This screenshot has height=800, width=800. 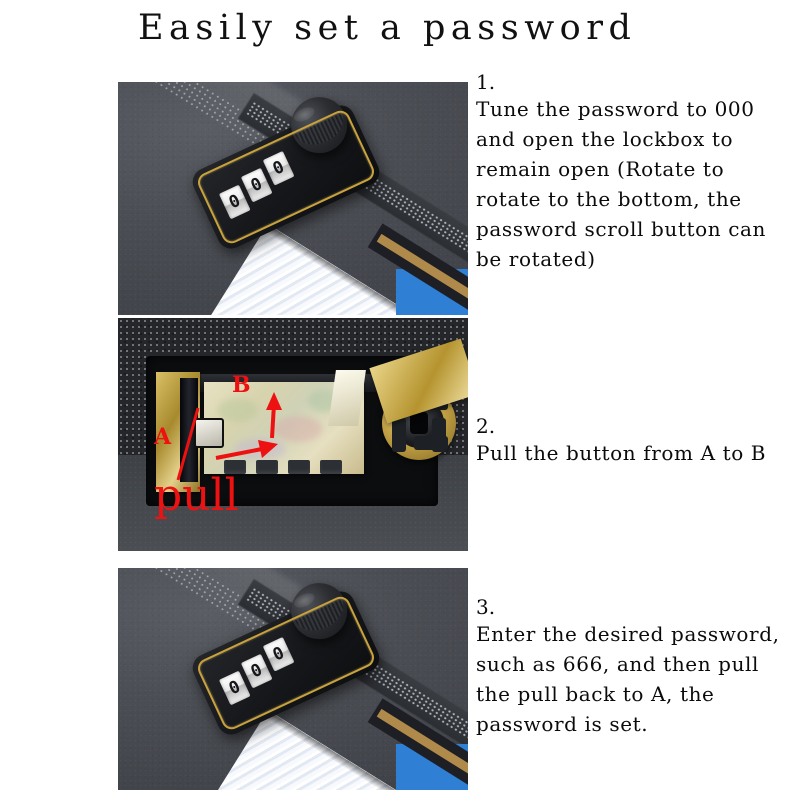 I want to click on step-2-text: Pull the button from A to B, so click(x=621, y=453).